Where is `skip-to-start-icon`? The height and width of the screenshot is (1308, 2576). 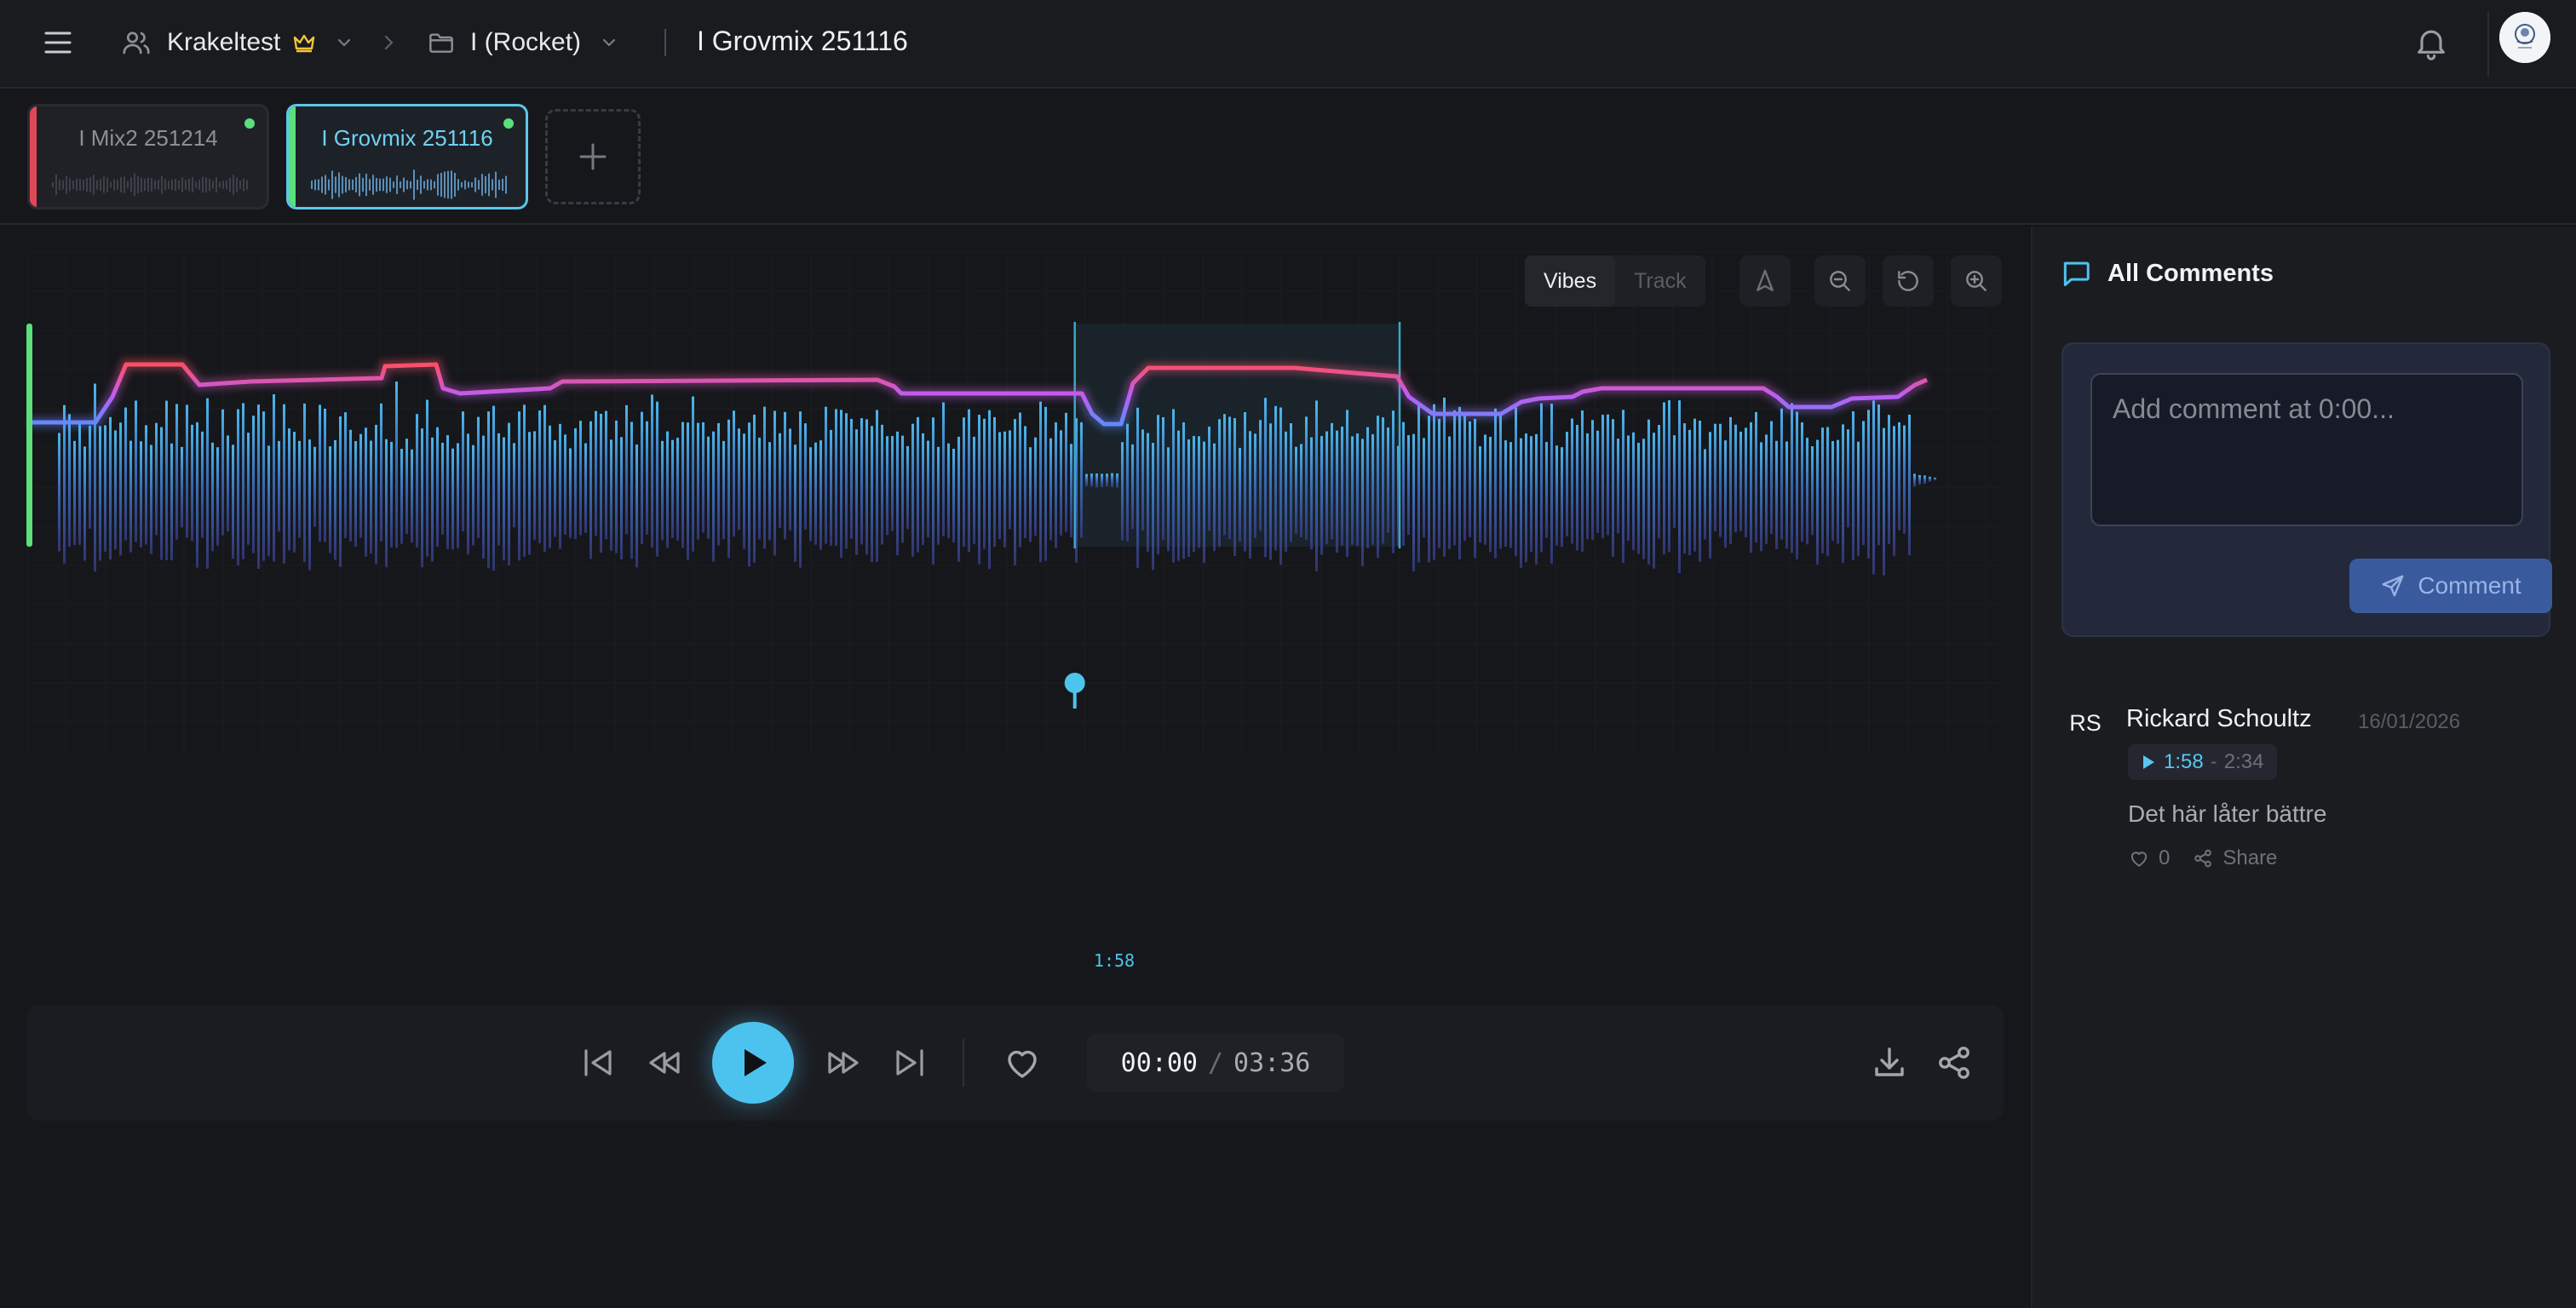 skip-to-start-icon is located at coordinates (598, 1063).